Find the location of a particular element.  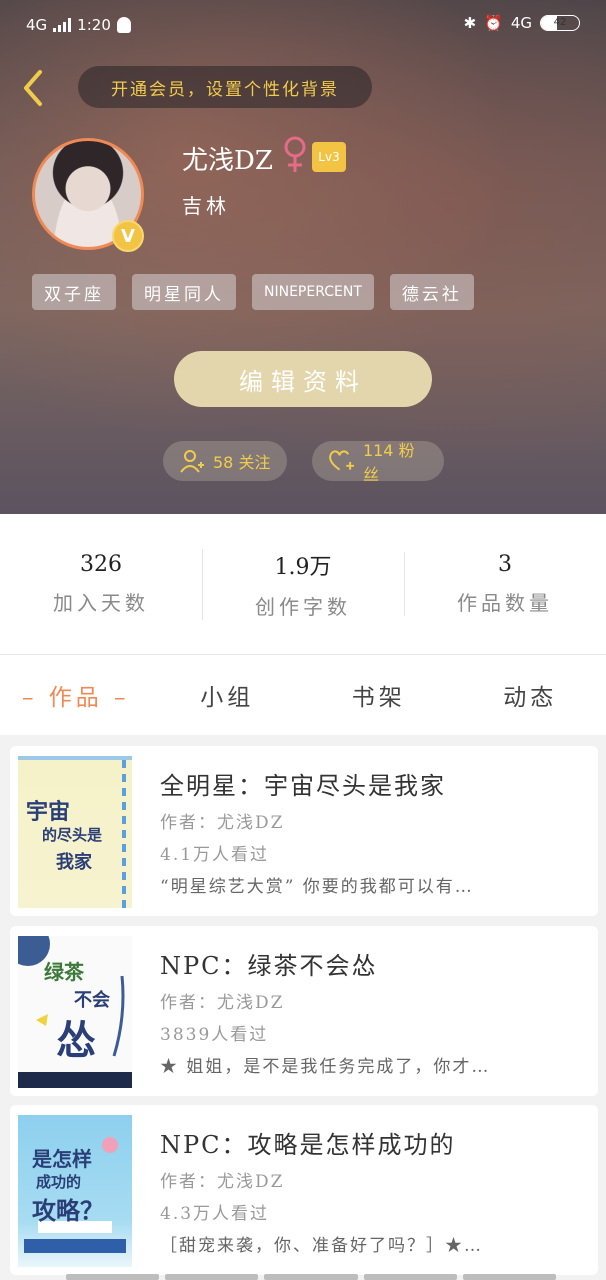

tag-item: NINEPERCENT is located at coordinates (313, 292).